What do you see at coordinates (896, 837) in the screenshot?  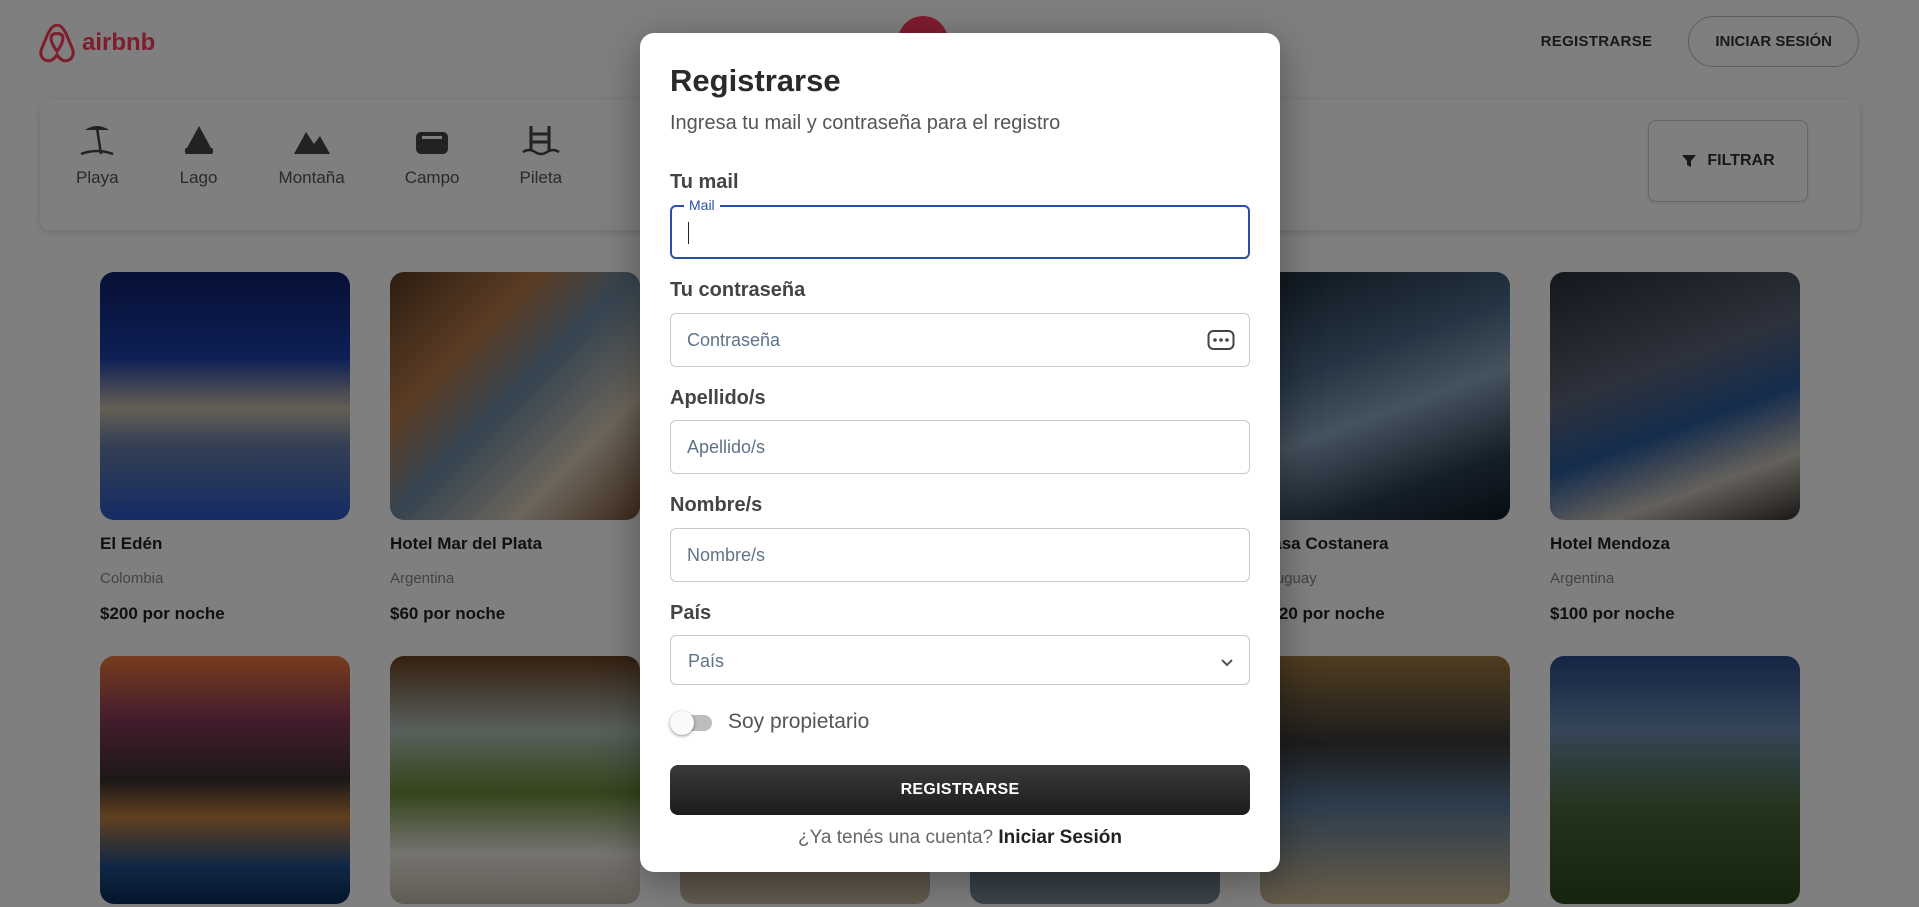 I see `login-prompt-text: ¿Ya tenés una cuenta?` at bounding box center [896, 837].